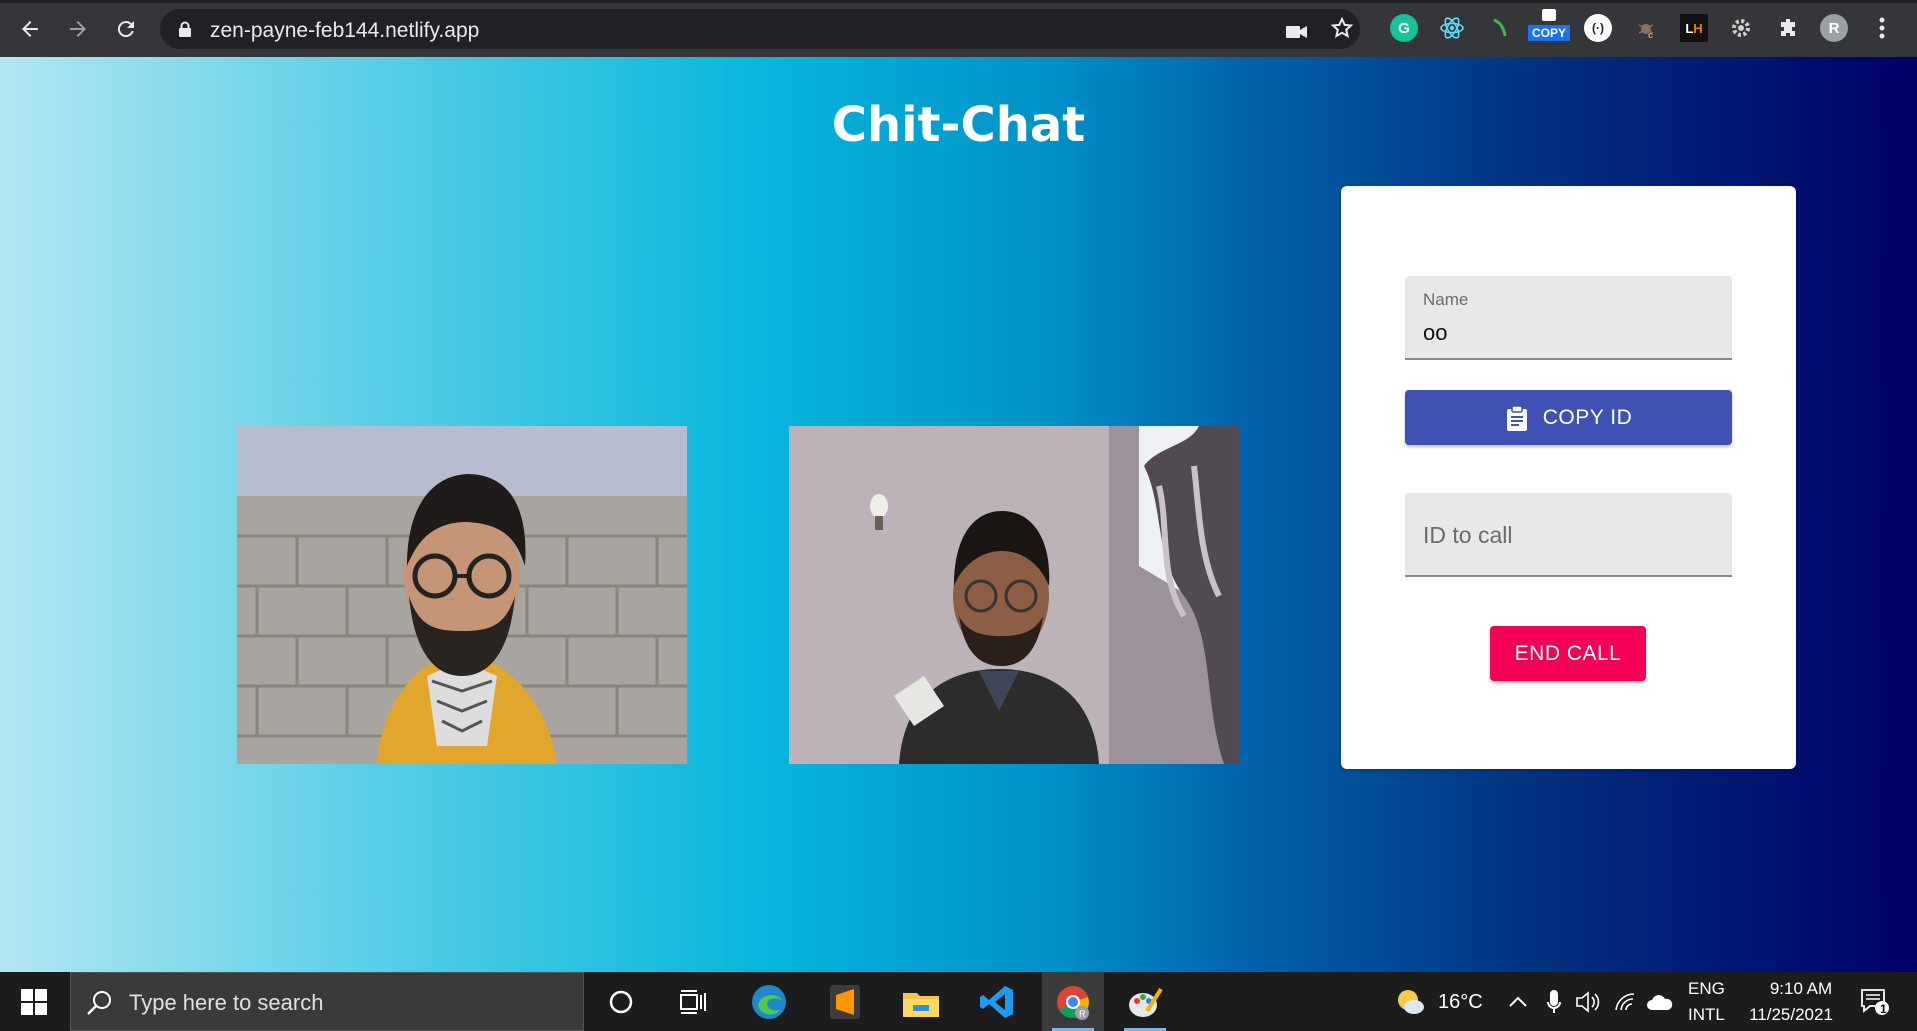 This screenshot has height=1031, width=1917. What do you see at coordinates (997, 1001) in the screenshot?
I see `vscode-icon` at bounding box center [997, 1001].